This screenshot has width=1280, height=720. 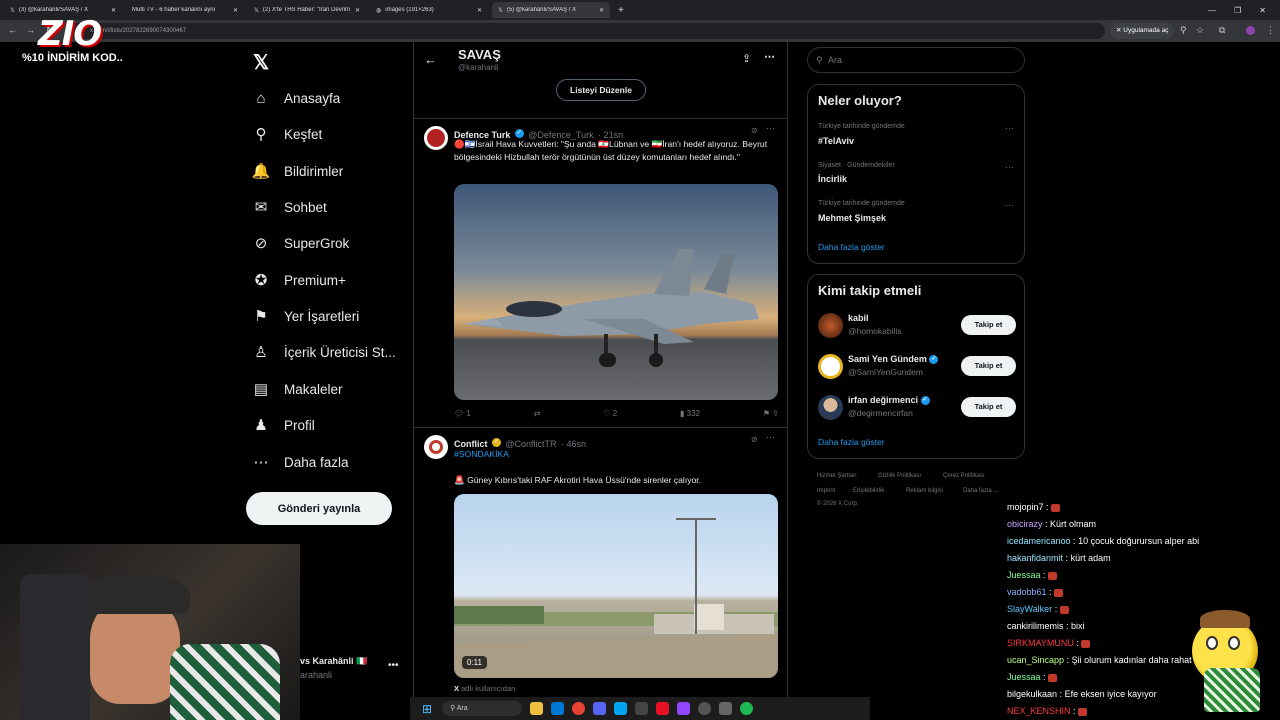 What do you see at coordinates (1250, 30) in the screenshot?
I see `profile-avatar` at bounding box center [1250, 30].